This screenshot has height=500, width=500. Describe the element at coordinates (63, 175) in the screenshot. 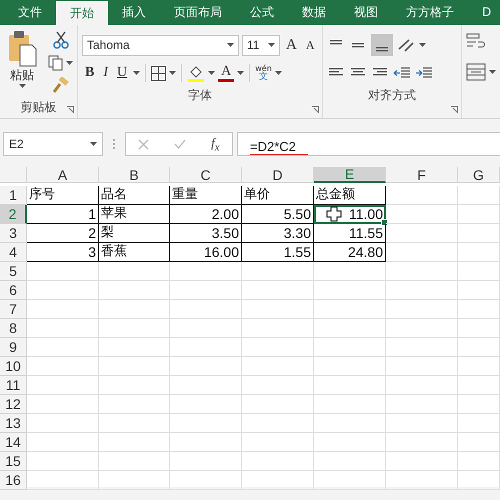

I see `column-header: A` at that location.